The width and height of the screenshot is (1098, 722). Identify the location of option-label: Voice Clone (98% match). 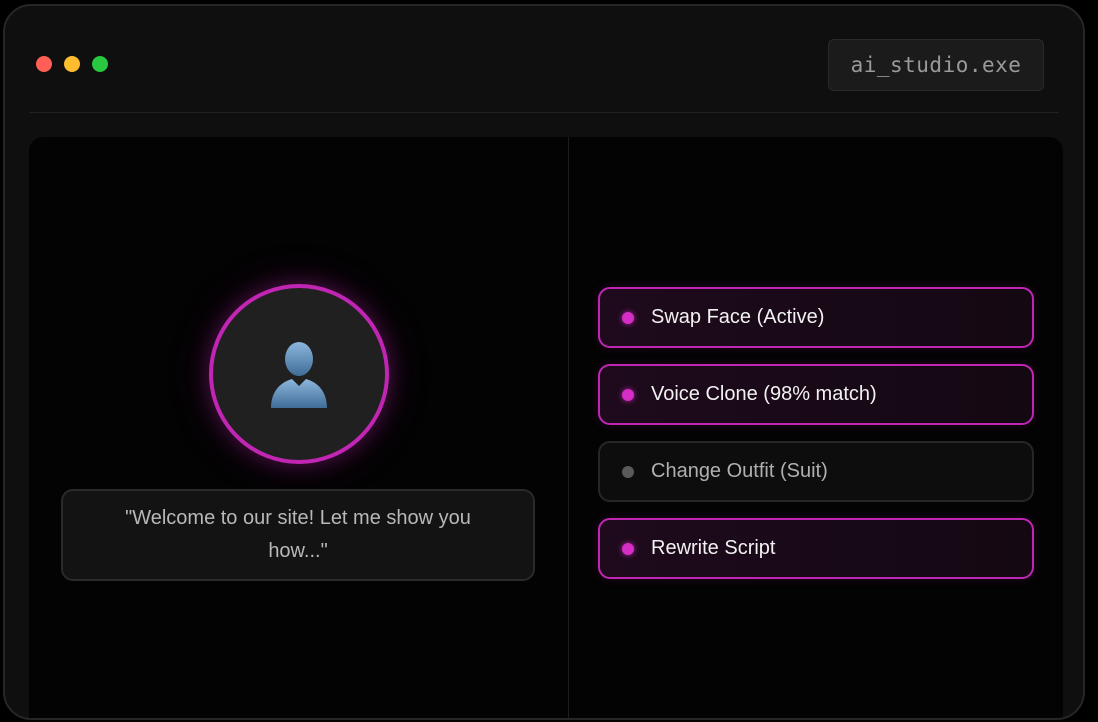
(764, 394).